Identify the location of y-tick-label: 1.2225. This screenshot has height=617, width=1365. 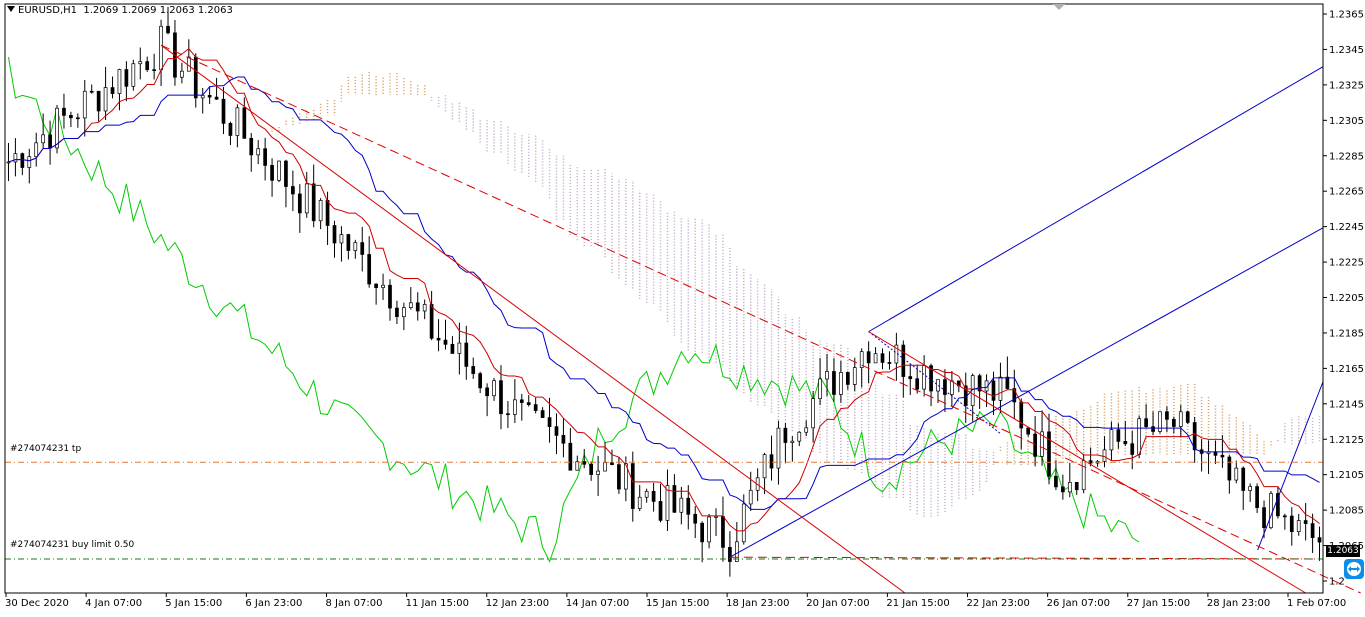
(1346, 263).